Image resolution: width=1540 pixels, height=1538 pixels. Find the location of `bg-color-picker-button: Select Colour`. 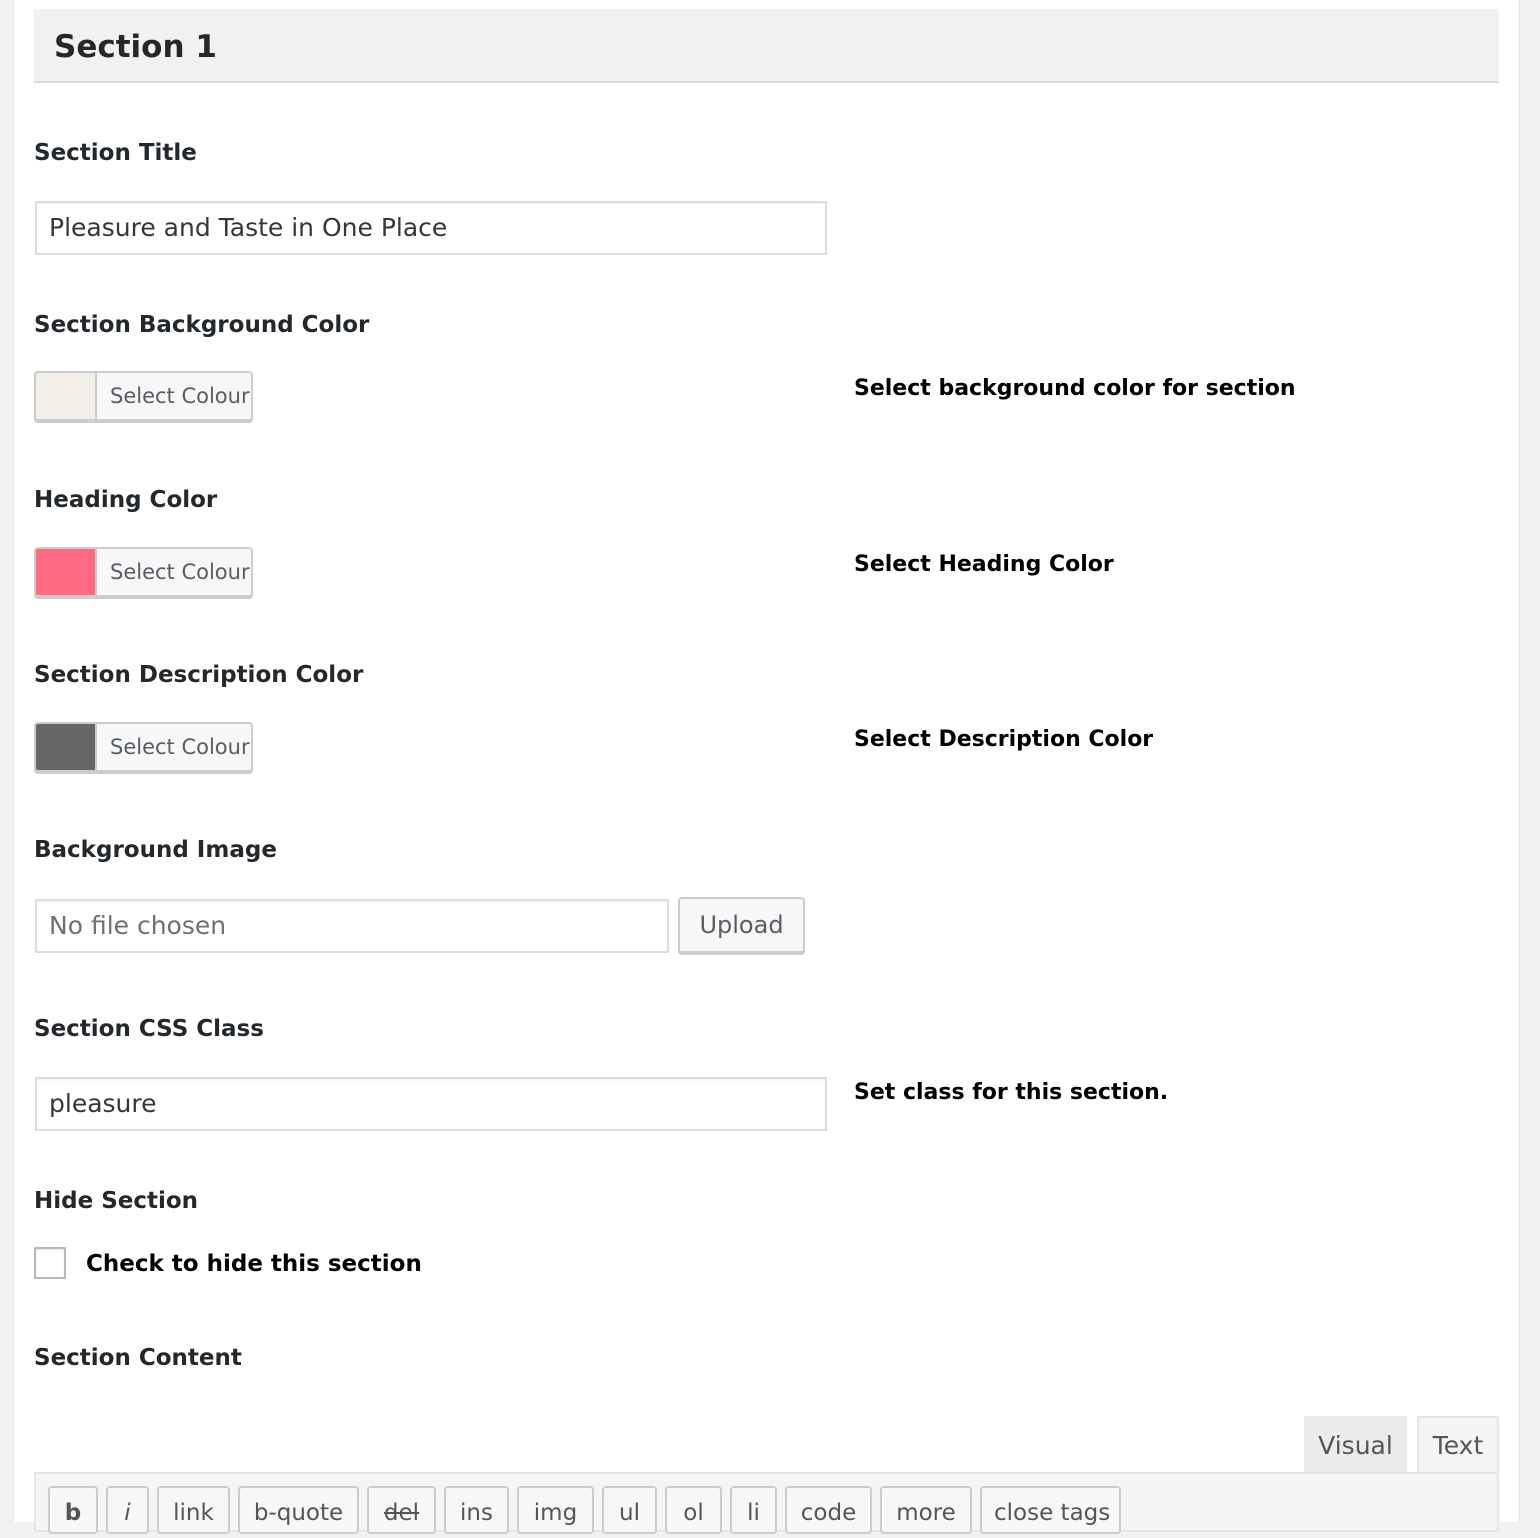

bg-color-picker-button: Select Colour is located at coordinates (143, 396).